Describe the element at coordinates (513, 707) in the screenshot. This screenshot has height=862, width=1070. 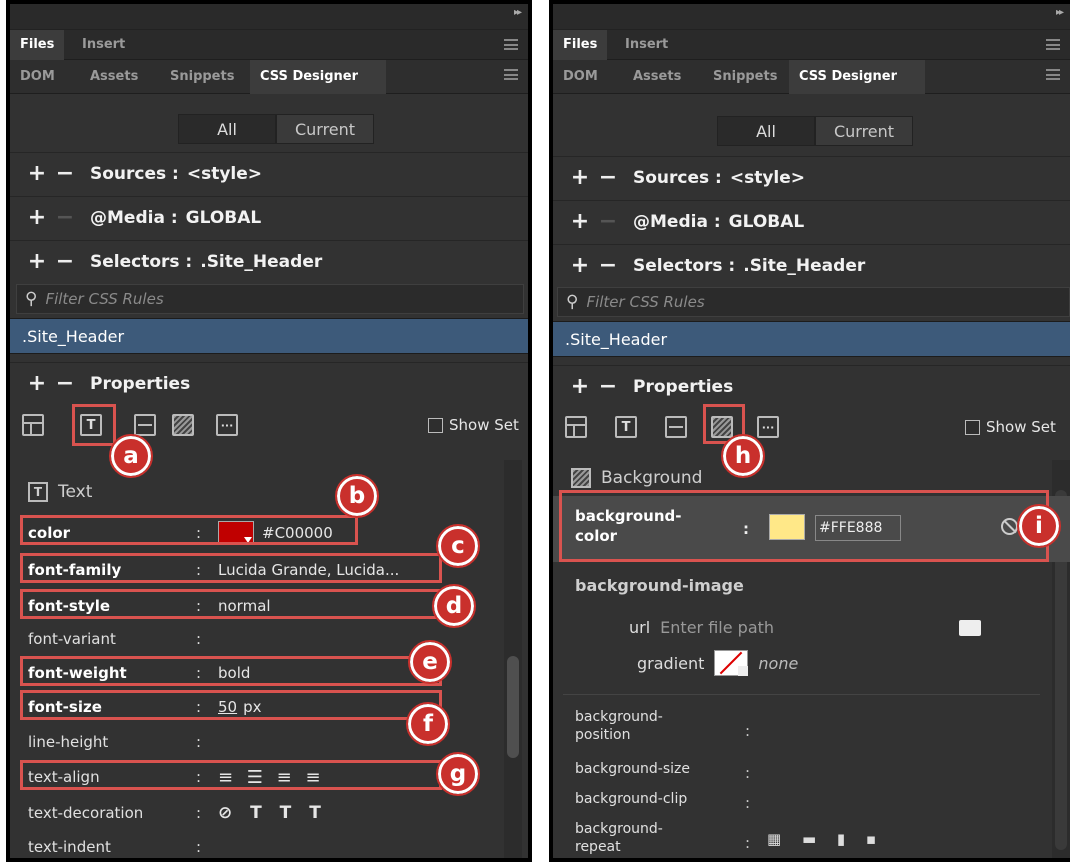
I see `scrollbar-thumb` at that location.